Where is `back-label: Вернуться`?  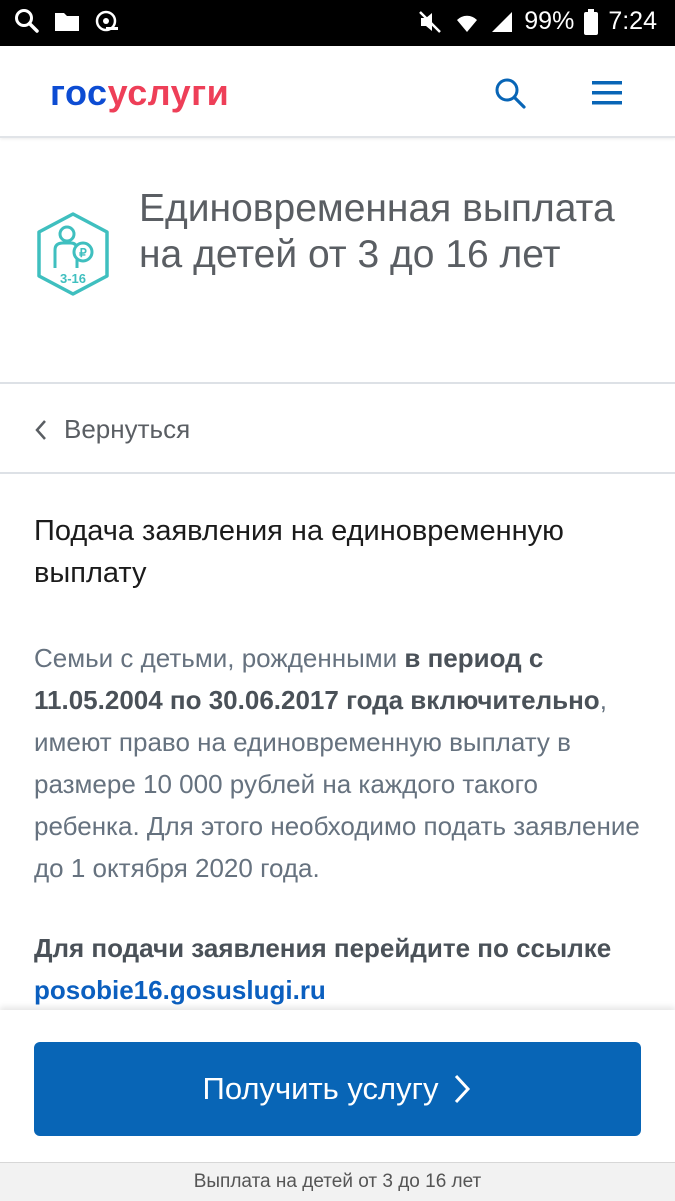
back-label: Вернуться is located at coordinates (127, 429).